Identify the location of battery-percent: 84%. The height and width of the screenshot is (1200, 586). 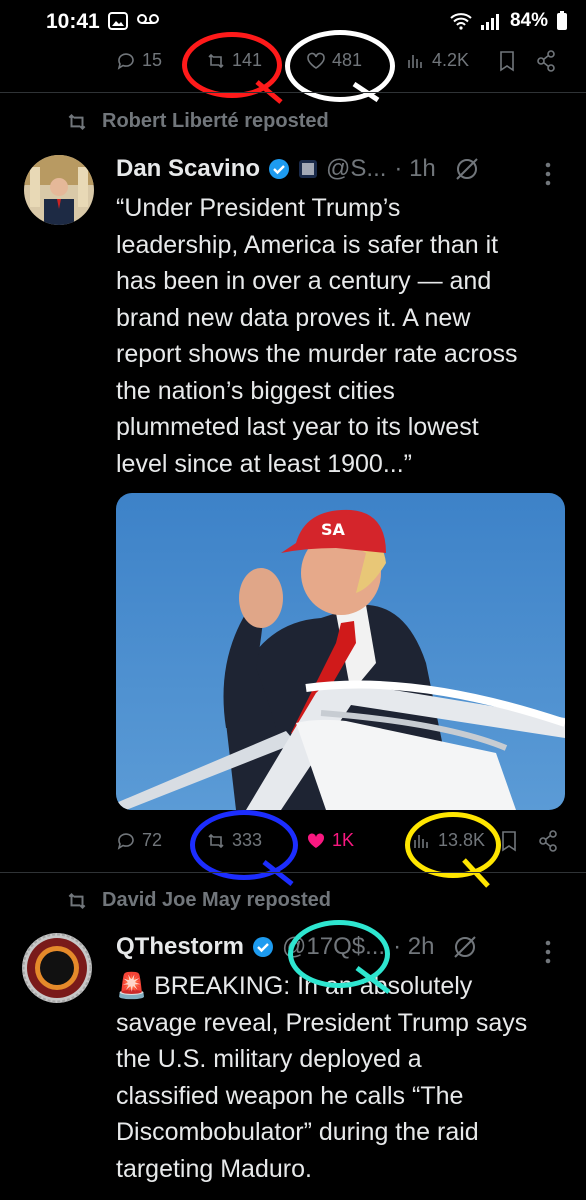
(528, 20).